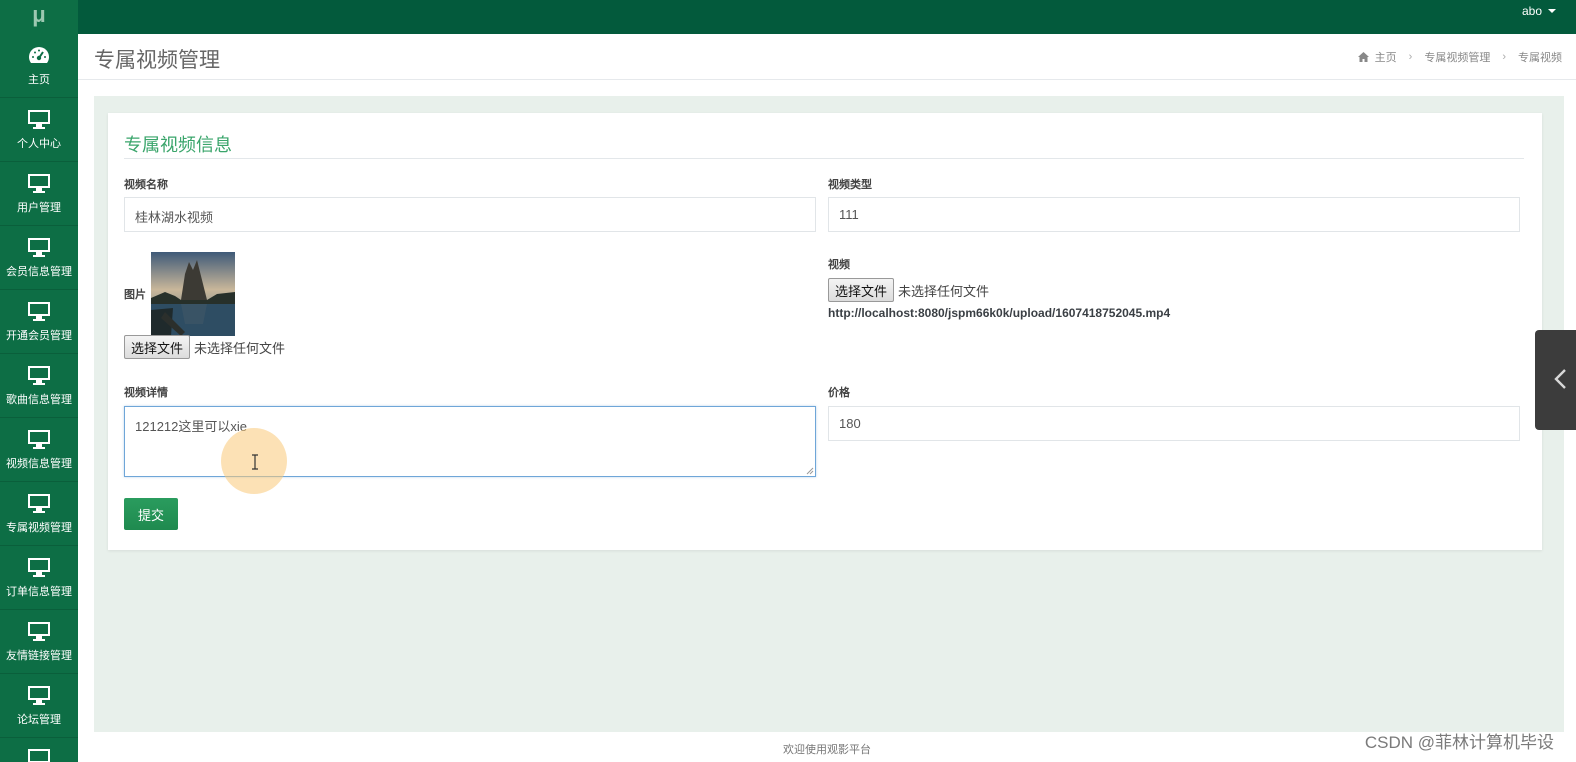 The height and width of the screenshot is (762, 1576). What do you see at coordinates (39, 79) in the screenshot?
I see `sidebar-item-label: 主页` at bounding box center [39, 79].